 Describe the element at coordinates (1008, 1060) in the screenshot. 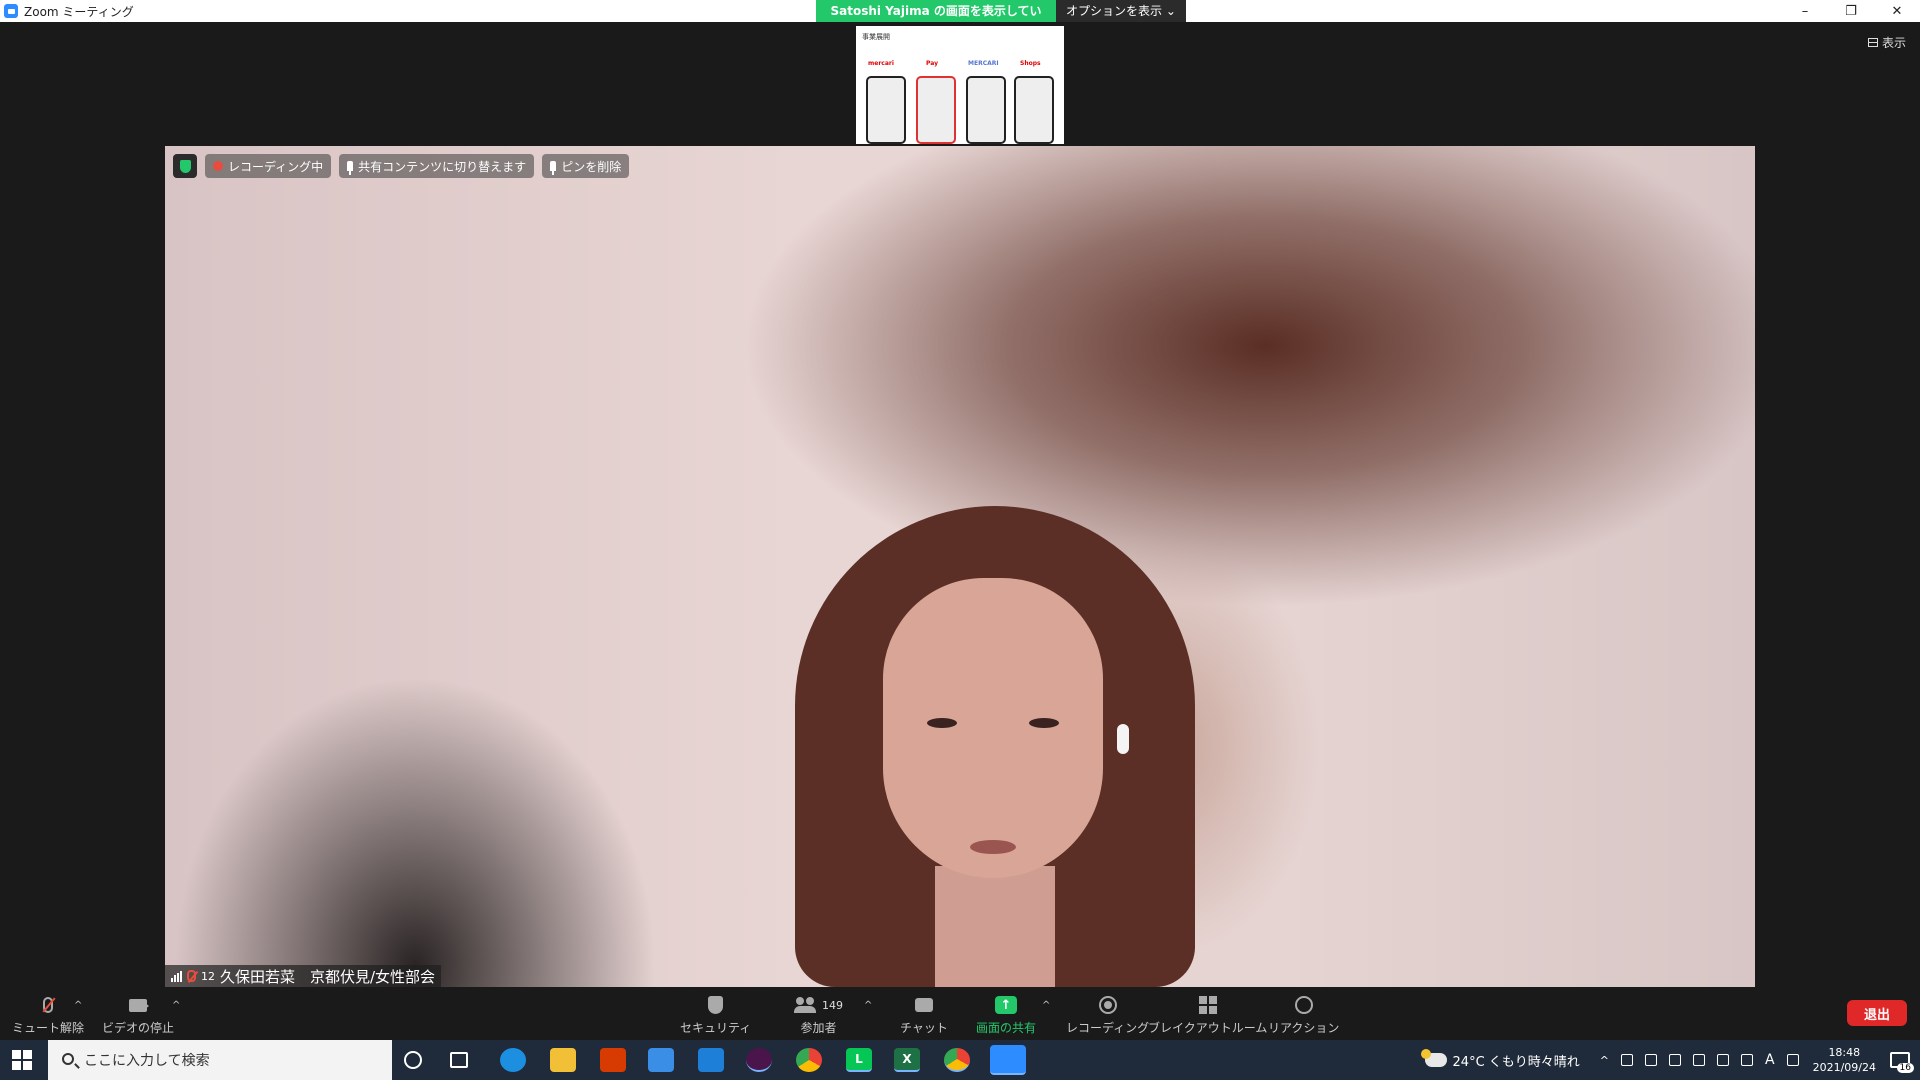

I see `zoom-taskbar-icon` at that location.